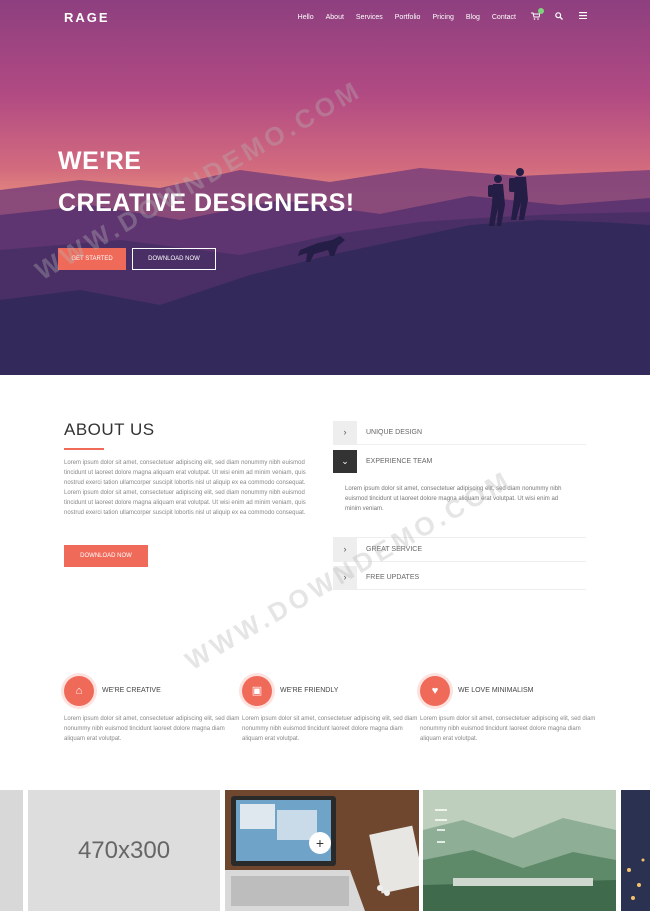 This screenshot has width=650, height=911. Describe the element at coordinates (394, 549) in the screenshot. I see `accordion-label: GREAT SERVICE` at that location.